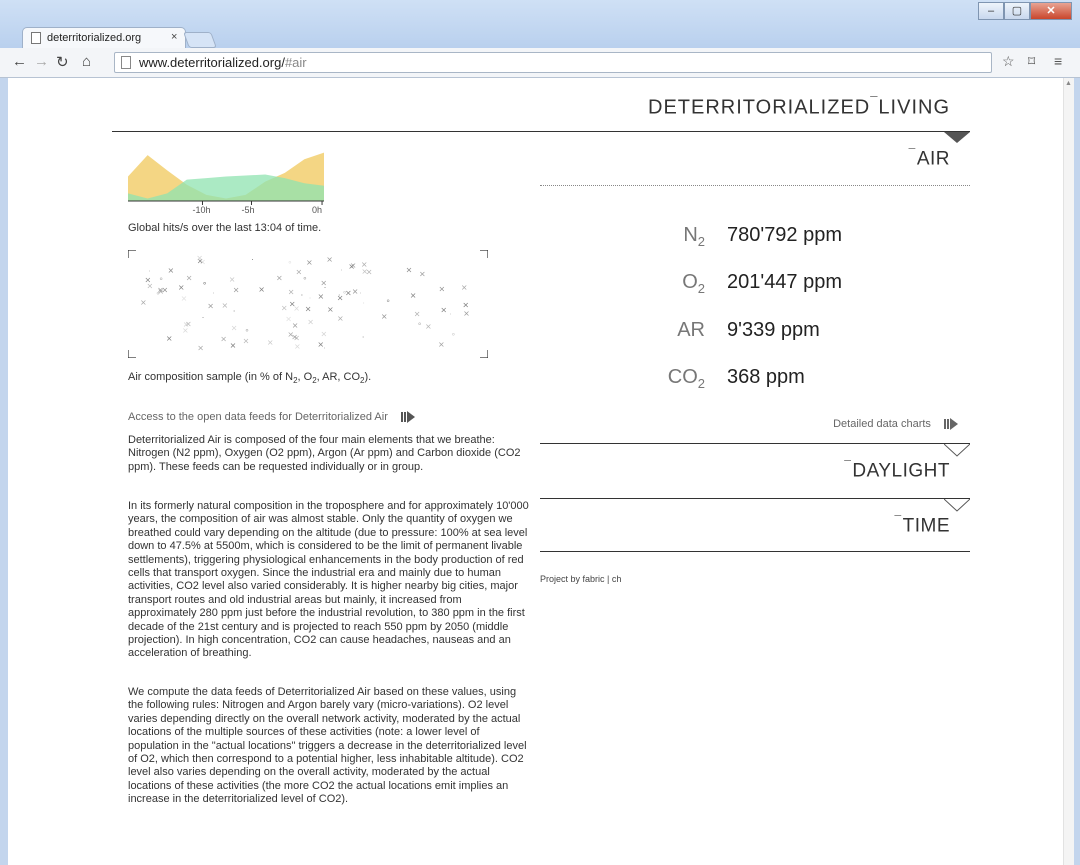 The width and height of the screenshot is (1080, 865). I want to click on home-icon: ⌂, so click(86, 61).